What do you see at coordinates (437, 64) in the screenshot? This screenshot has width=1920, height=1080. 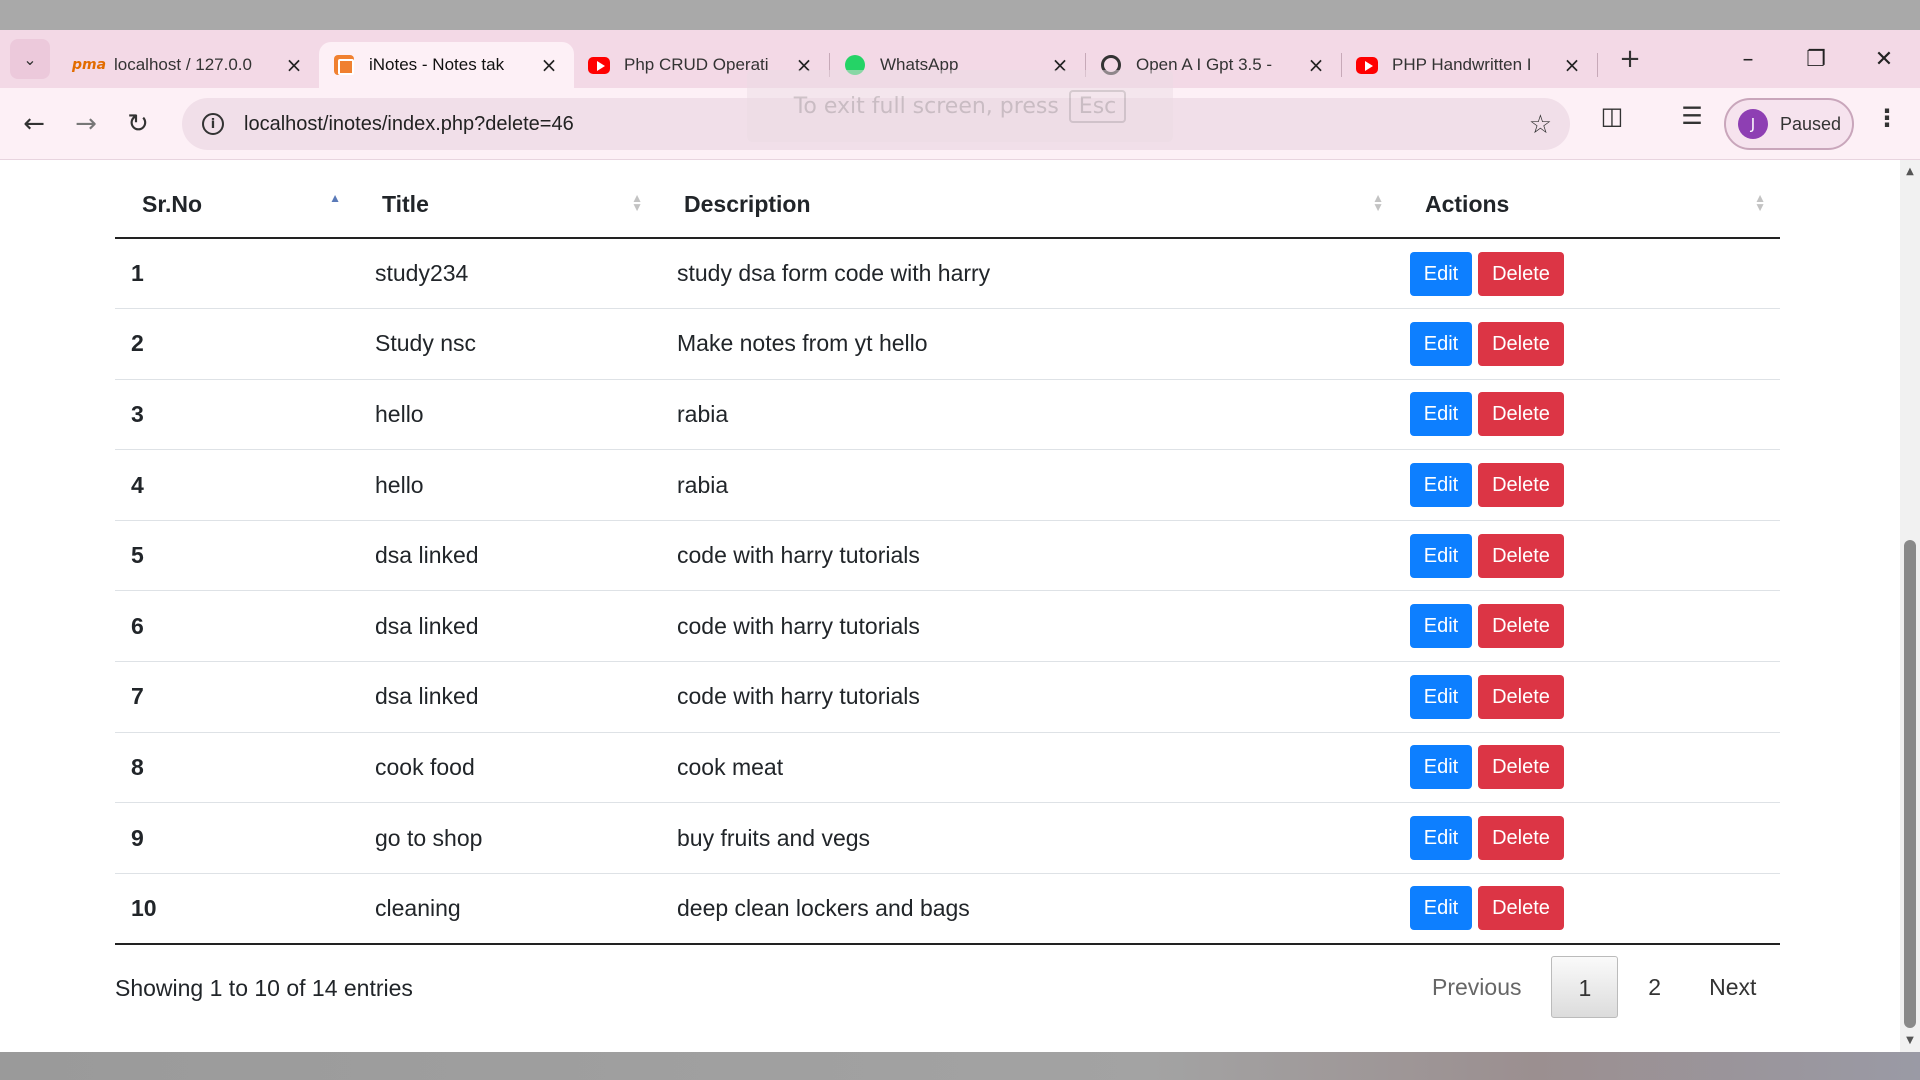 I see `tab-label: iNotes - Notes tak` at bounding box center [437, 64].